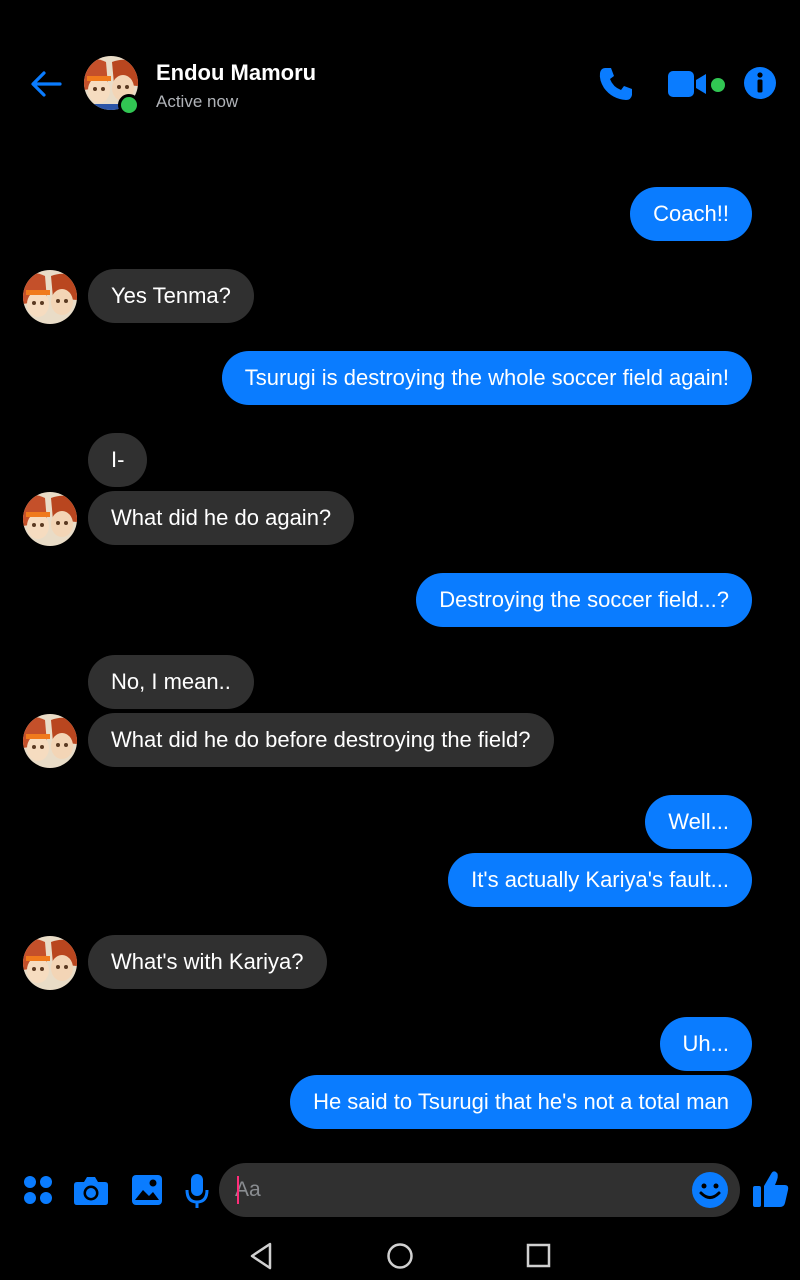 This screenshot has width=800, height=1280. Describe the element at coordinates (236, 73) in the screenshot. I see `contact-name: Endou Mamoru` at that location.